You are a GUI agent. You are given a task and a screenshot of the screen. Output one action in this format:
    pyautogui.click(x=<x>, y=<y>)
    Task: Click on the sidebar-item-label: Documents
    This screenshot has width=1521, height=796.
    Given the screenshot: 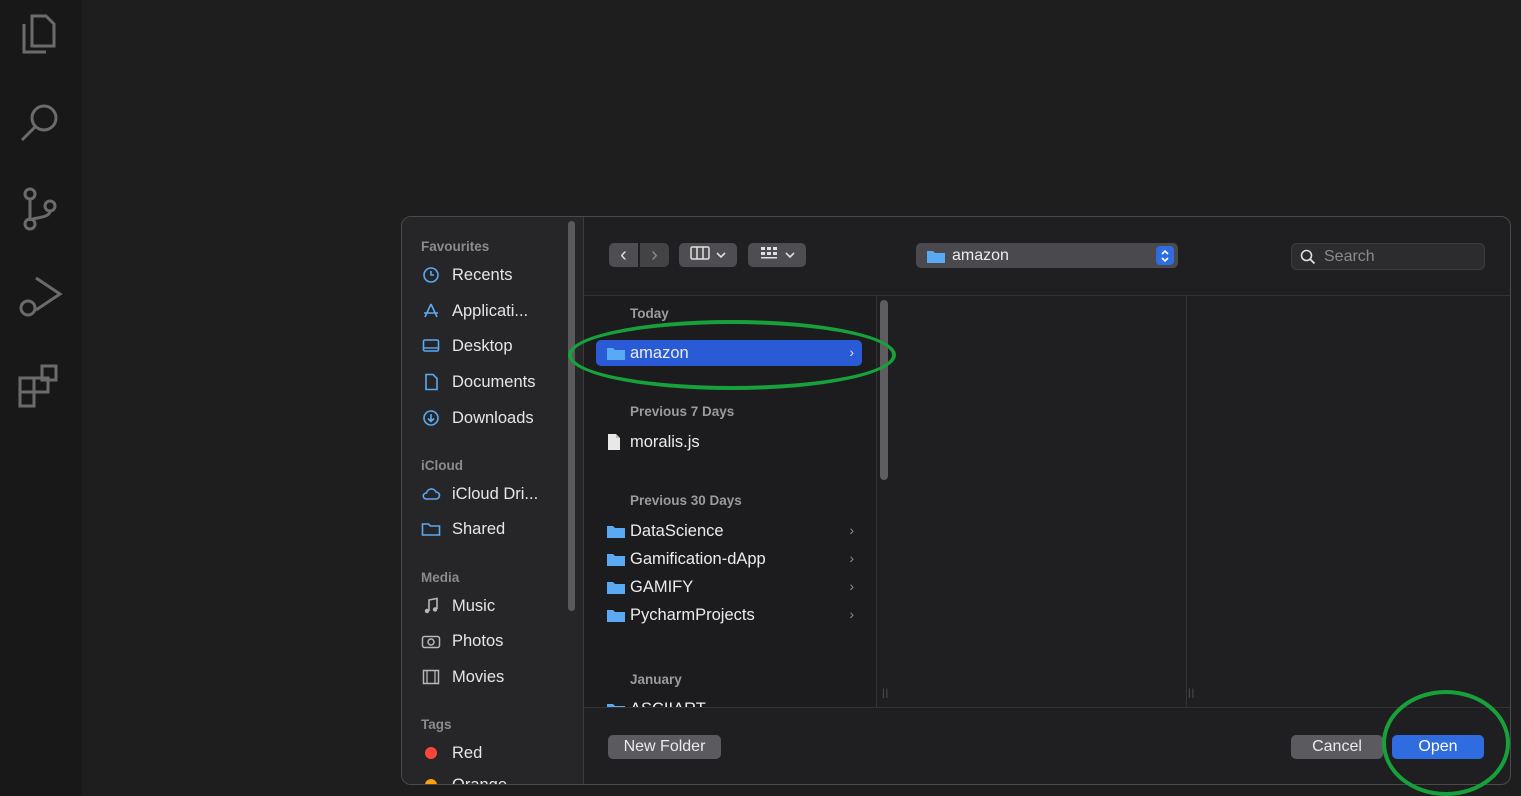 What is the action you would take?
    pyautogui.click(x=494, y=381)
    